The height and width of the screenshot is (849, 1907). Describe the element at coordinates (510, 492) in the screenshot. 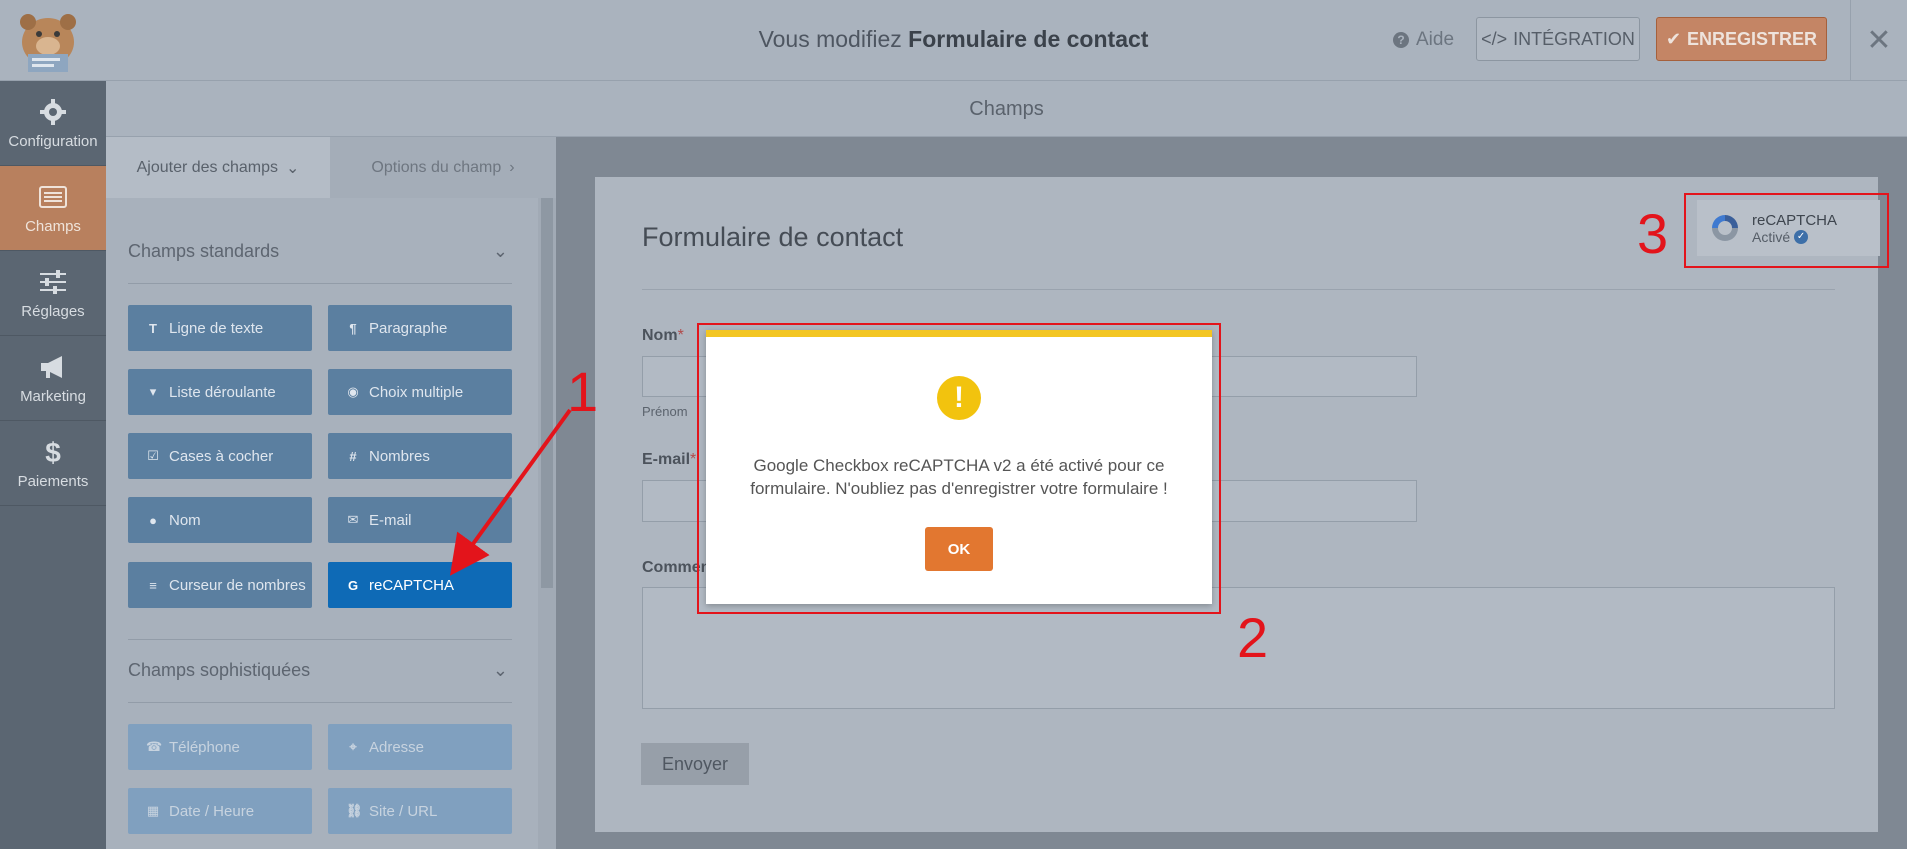

I see `annotation-arrow` at that location.